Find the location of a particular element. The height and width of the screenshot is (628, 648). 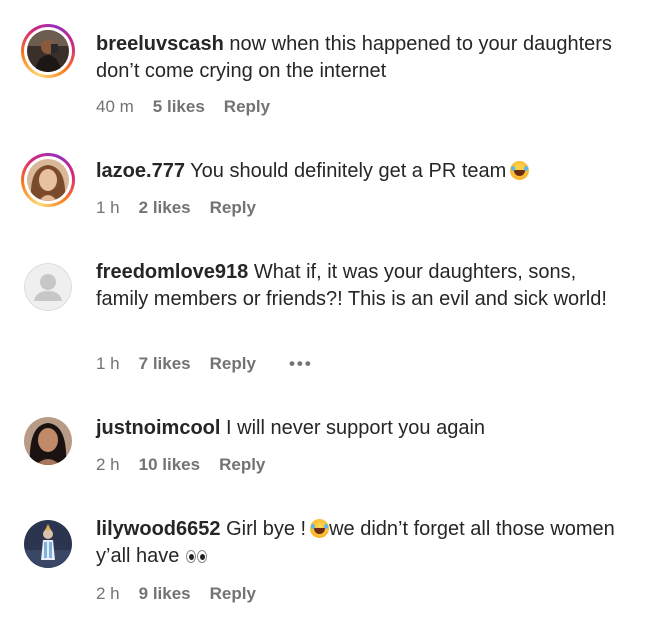

username: freedomlove918 is located at coordinates (172, 272).